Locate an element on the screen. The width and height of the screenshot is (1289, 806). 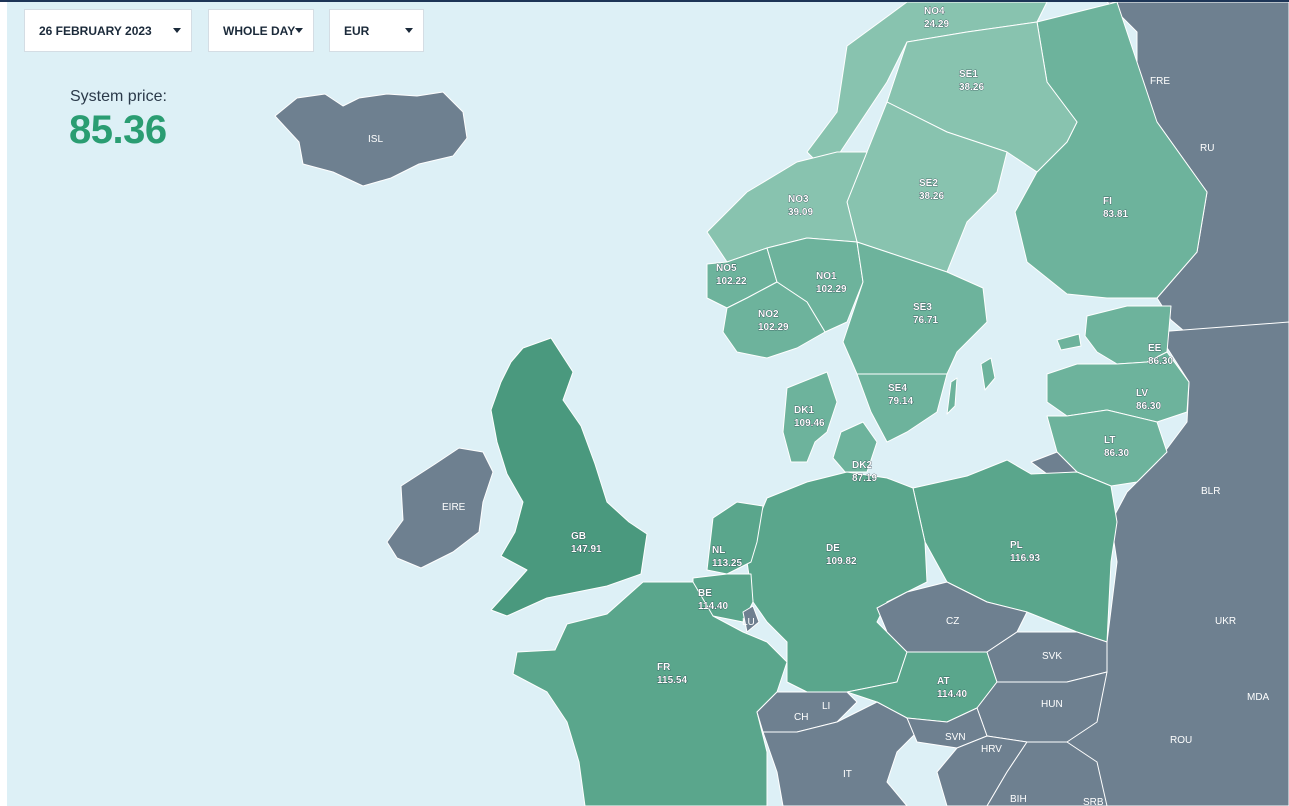
zone-price-pl: 116.93 is located at coordinates (1025, 558).